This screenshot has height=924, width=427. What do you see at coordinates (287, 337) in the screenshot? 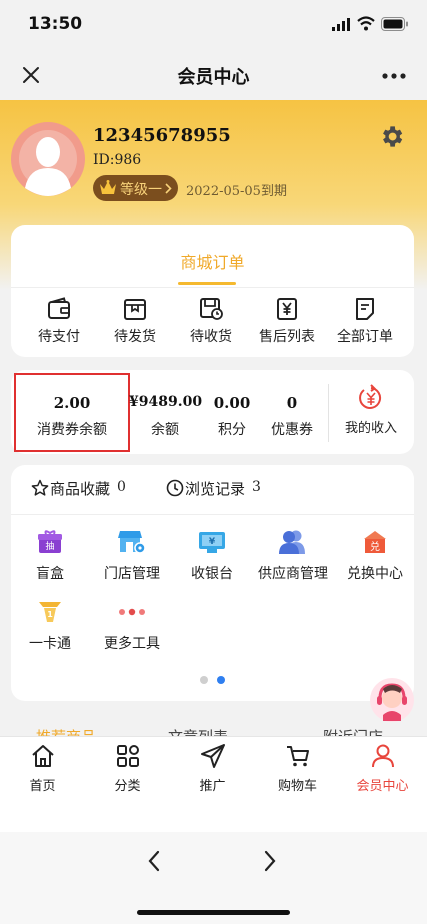
I see `order-item-label: 售后列表` at bounding box center [287, 337].